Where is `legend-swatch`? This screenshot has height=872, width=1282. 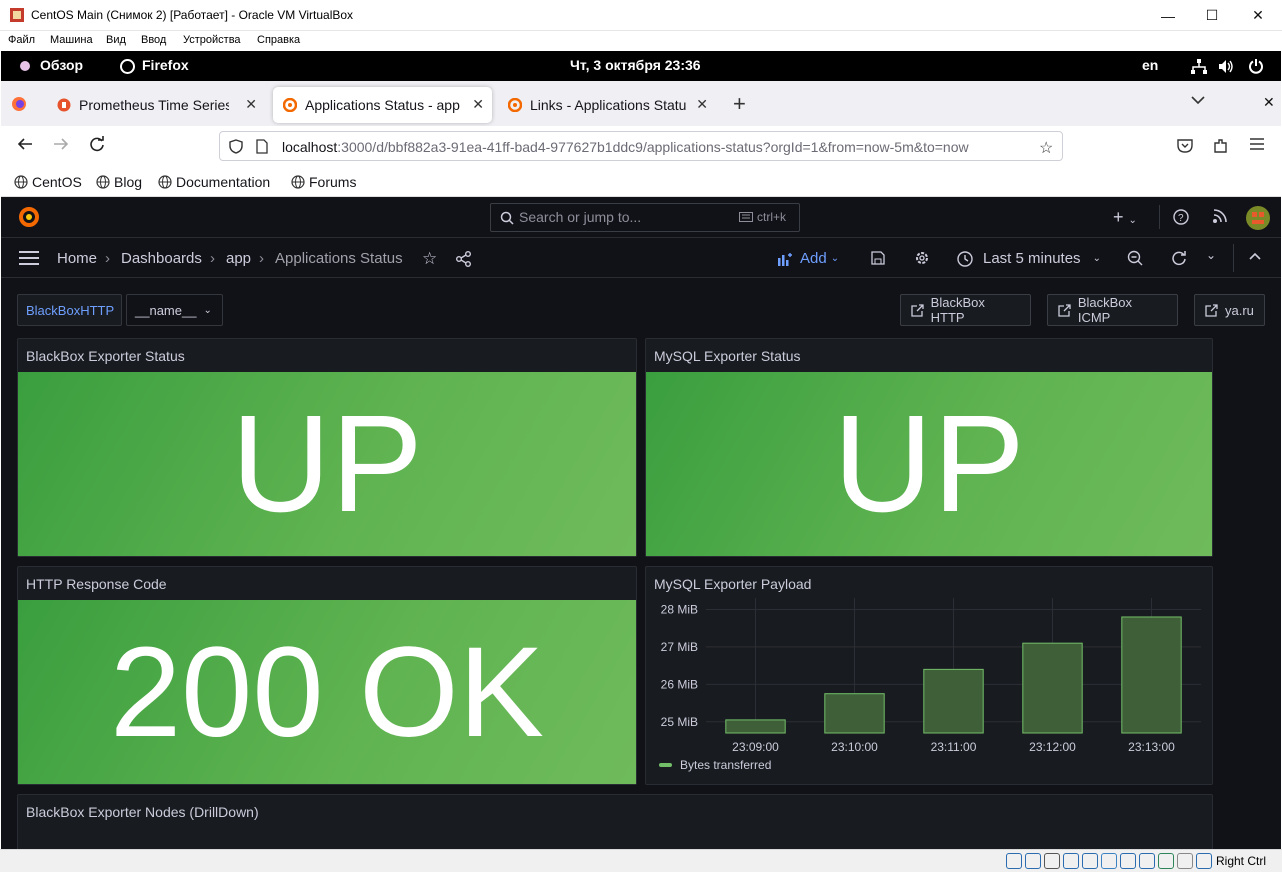
legend-swatch is located at coordinates (665, 765).